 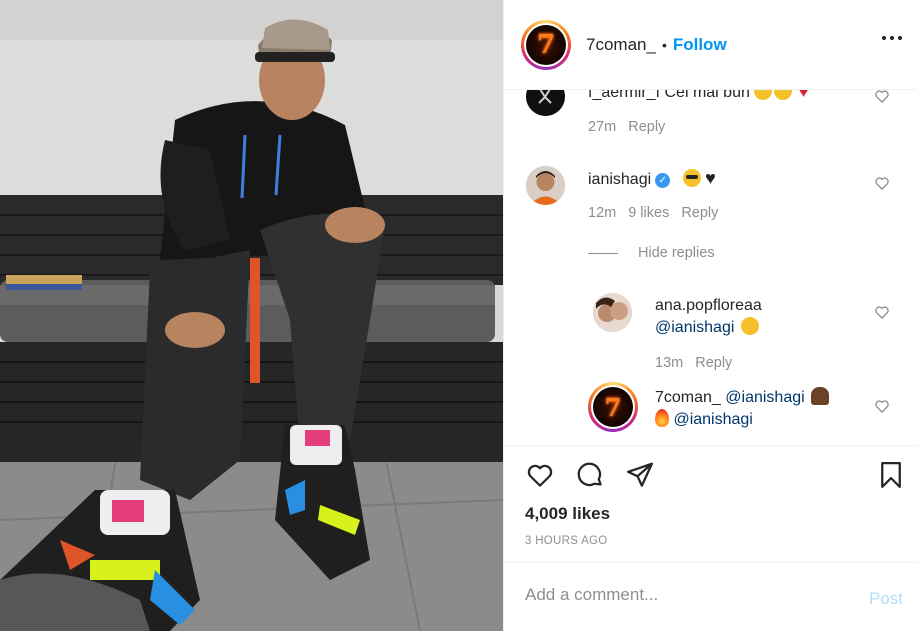 I want to click on author-username: 7coman_, so click(x=621, y=45).